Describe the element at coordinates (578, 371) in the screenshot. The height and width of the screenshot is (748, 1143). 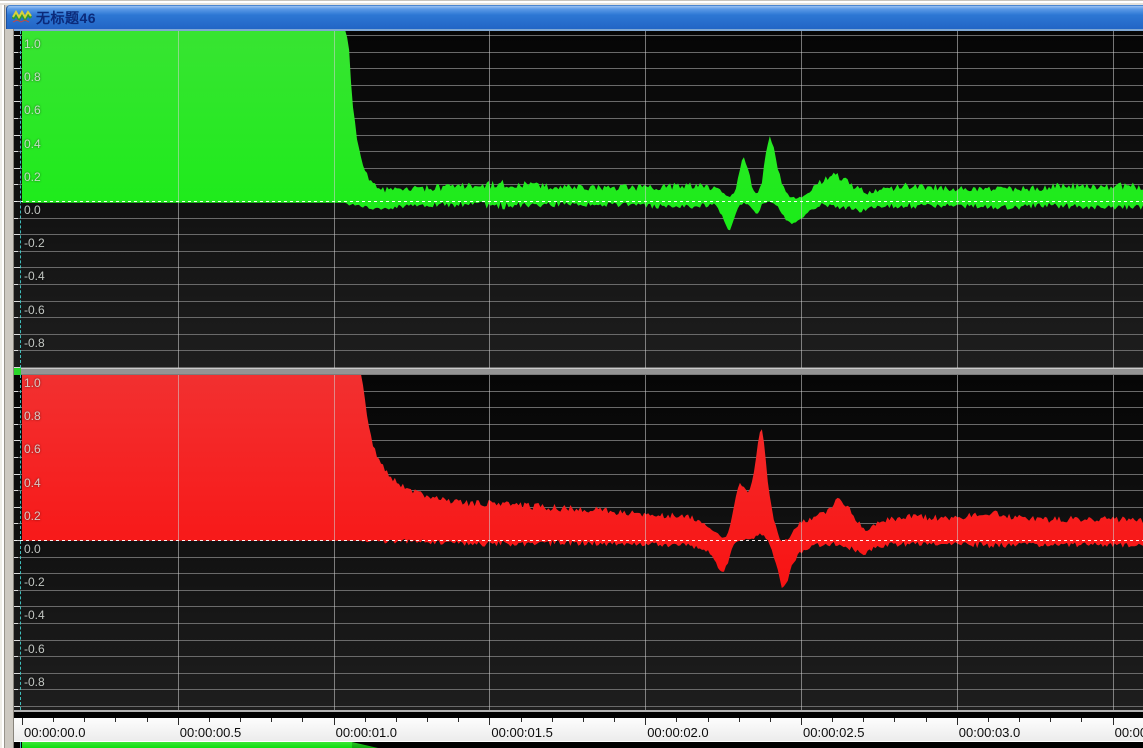
I see `channel-splitter` at that location.